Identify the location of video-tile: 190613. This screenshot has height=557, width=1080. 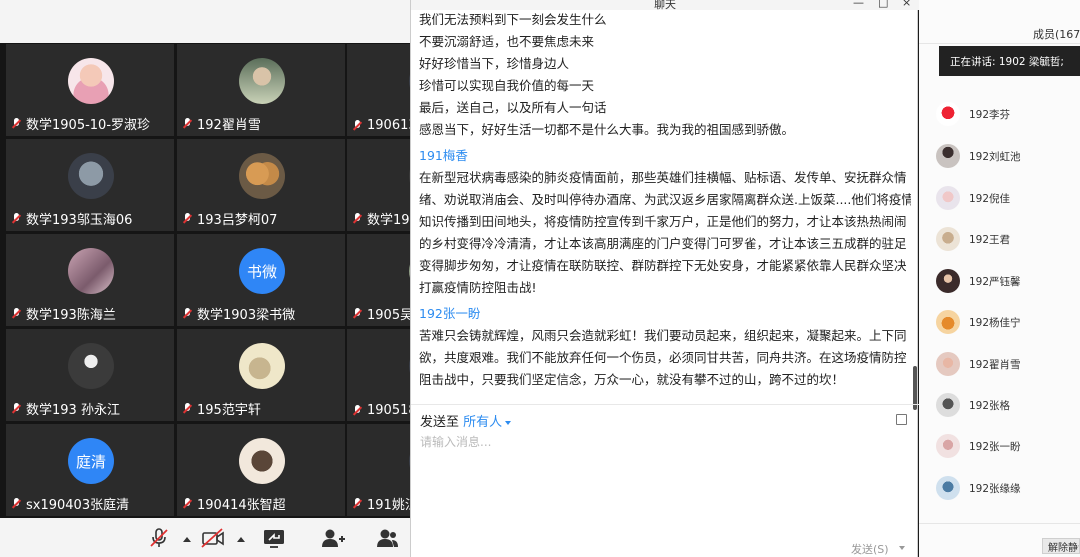
(378, 90).